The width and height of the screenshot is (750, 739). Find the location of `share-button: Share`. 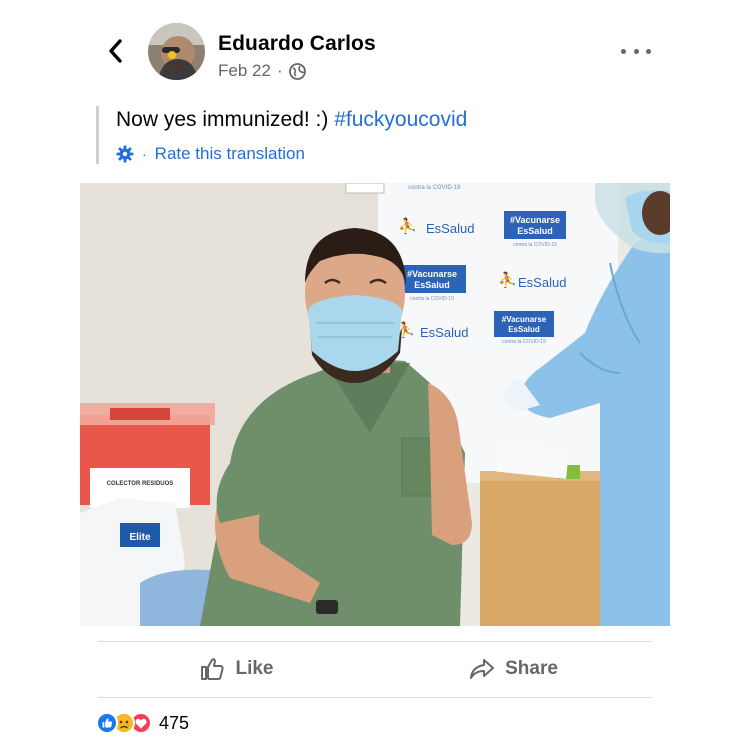

share-button: Share is located at coordinates (513, 669).